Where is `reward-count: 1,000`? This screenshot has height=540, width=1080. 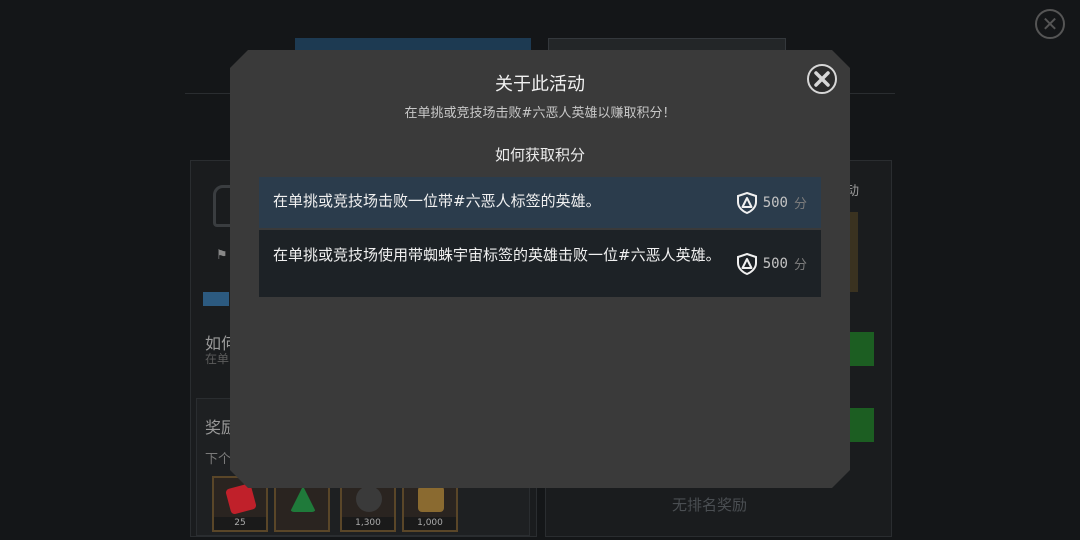 reward-count: 1,000 is located at coordinates (430, 523).